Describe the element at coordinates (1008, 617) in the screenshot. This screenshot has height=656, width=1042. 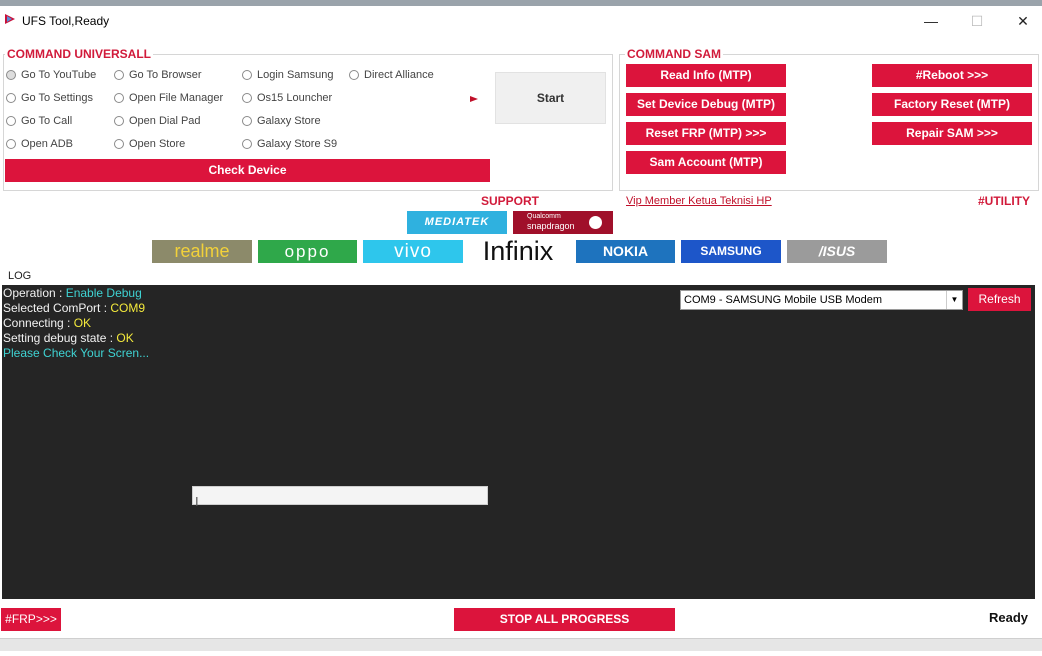
I see `status-text: Ready` at that location.